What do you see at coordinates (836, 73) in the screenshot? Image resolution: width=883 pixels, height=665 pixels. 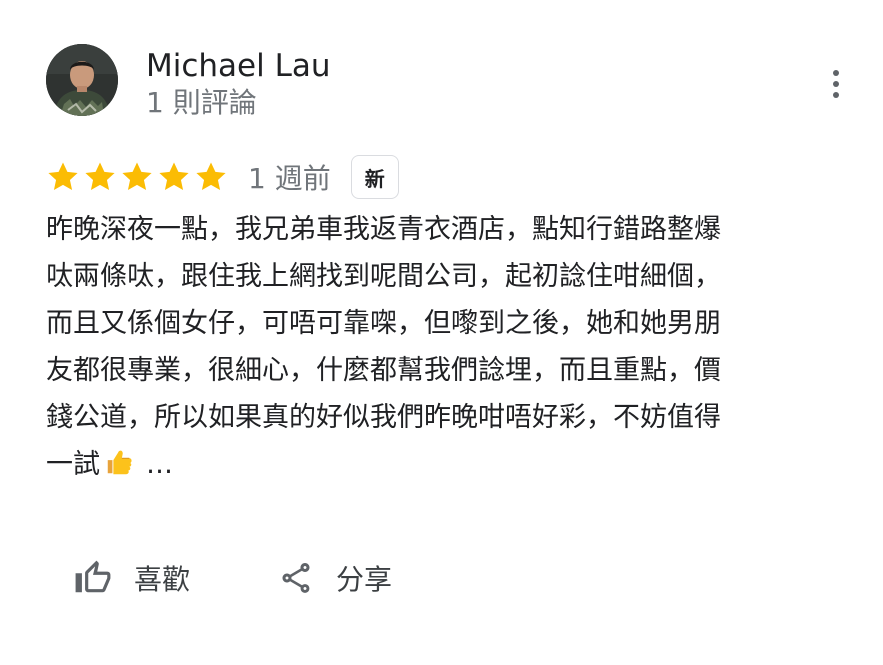 I see `more-vertical-icon` at bounding box center [836, 73].